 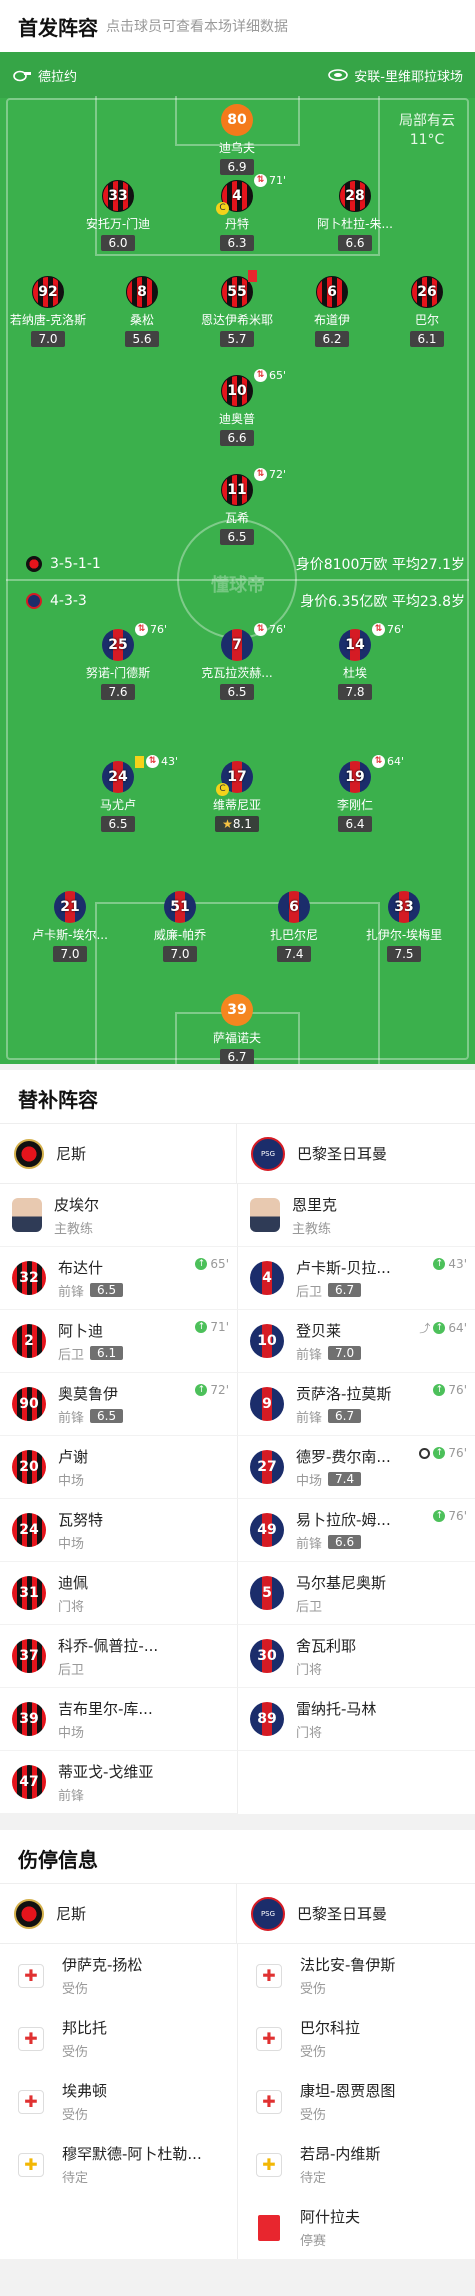 What do you see at coordinates (73, 1456) in the screenshot?
I see `sub-player-name: 卢谢` at bounding box center [73, 1456].